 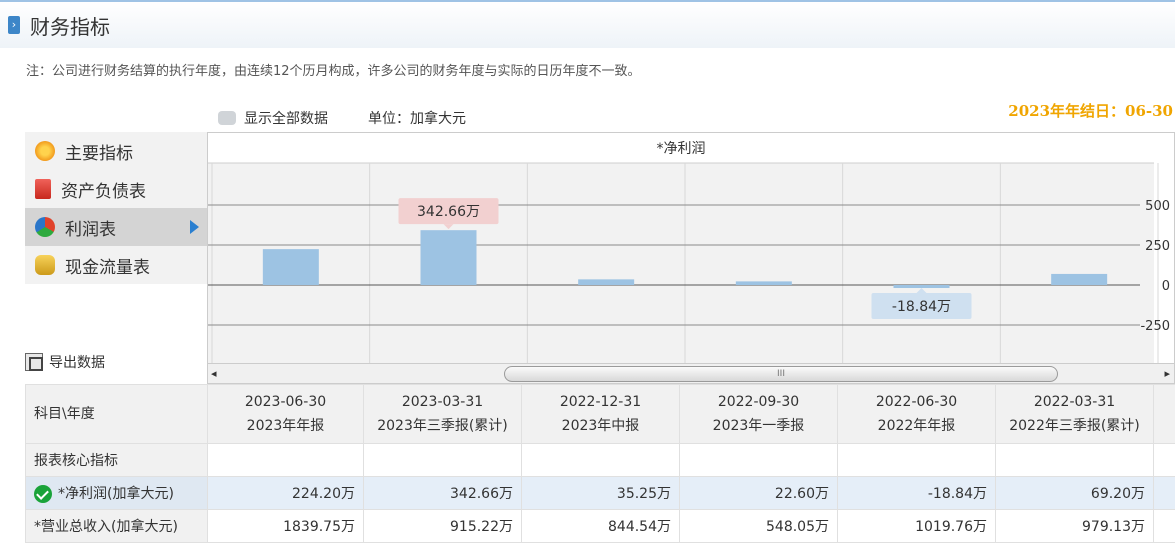 What do you see at coordinates (43, 494) in the screenshot?
I see `check-icon` at bounding box center [43, 494].